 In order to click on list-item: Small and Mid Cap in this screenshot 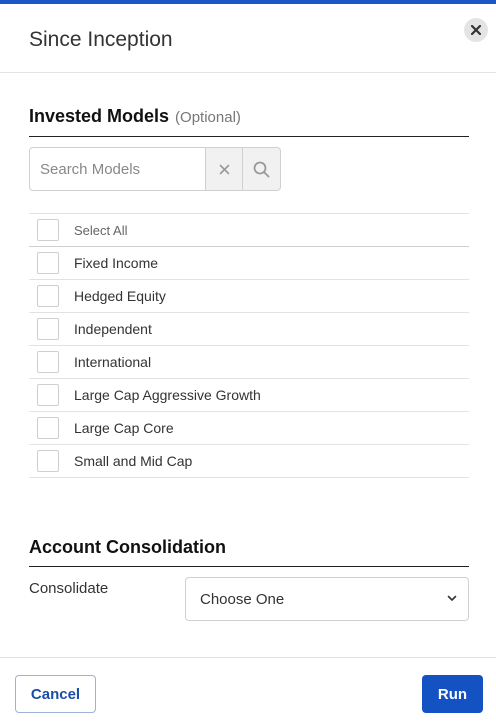, I will do `click(249, 461)`.